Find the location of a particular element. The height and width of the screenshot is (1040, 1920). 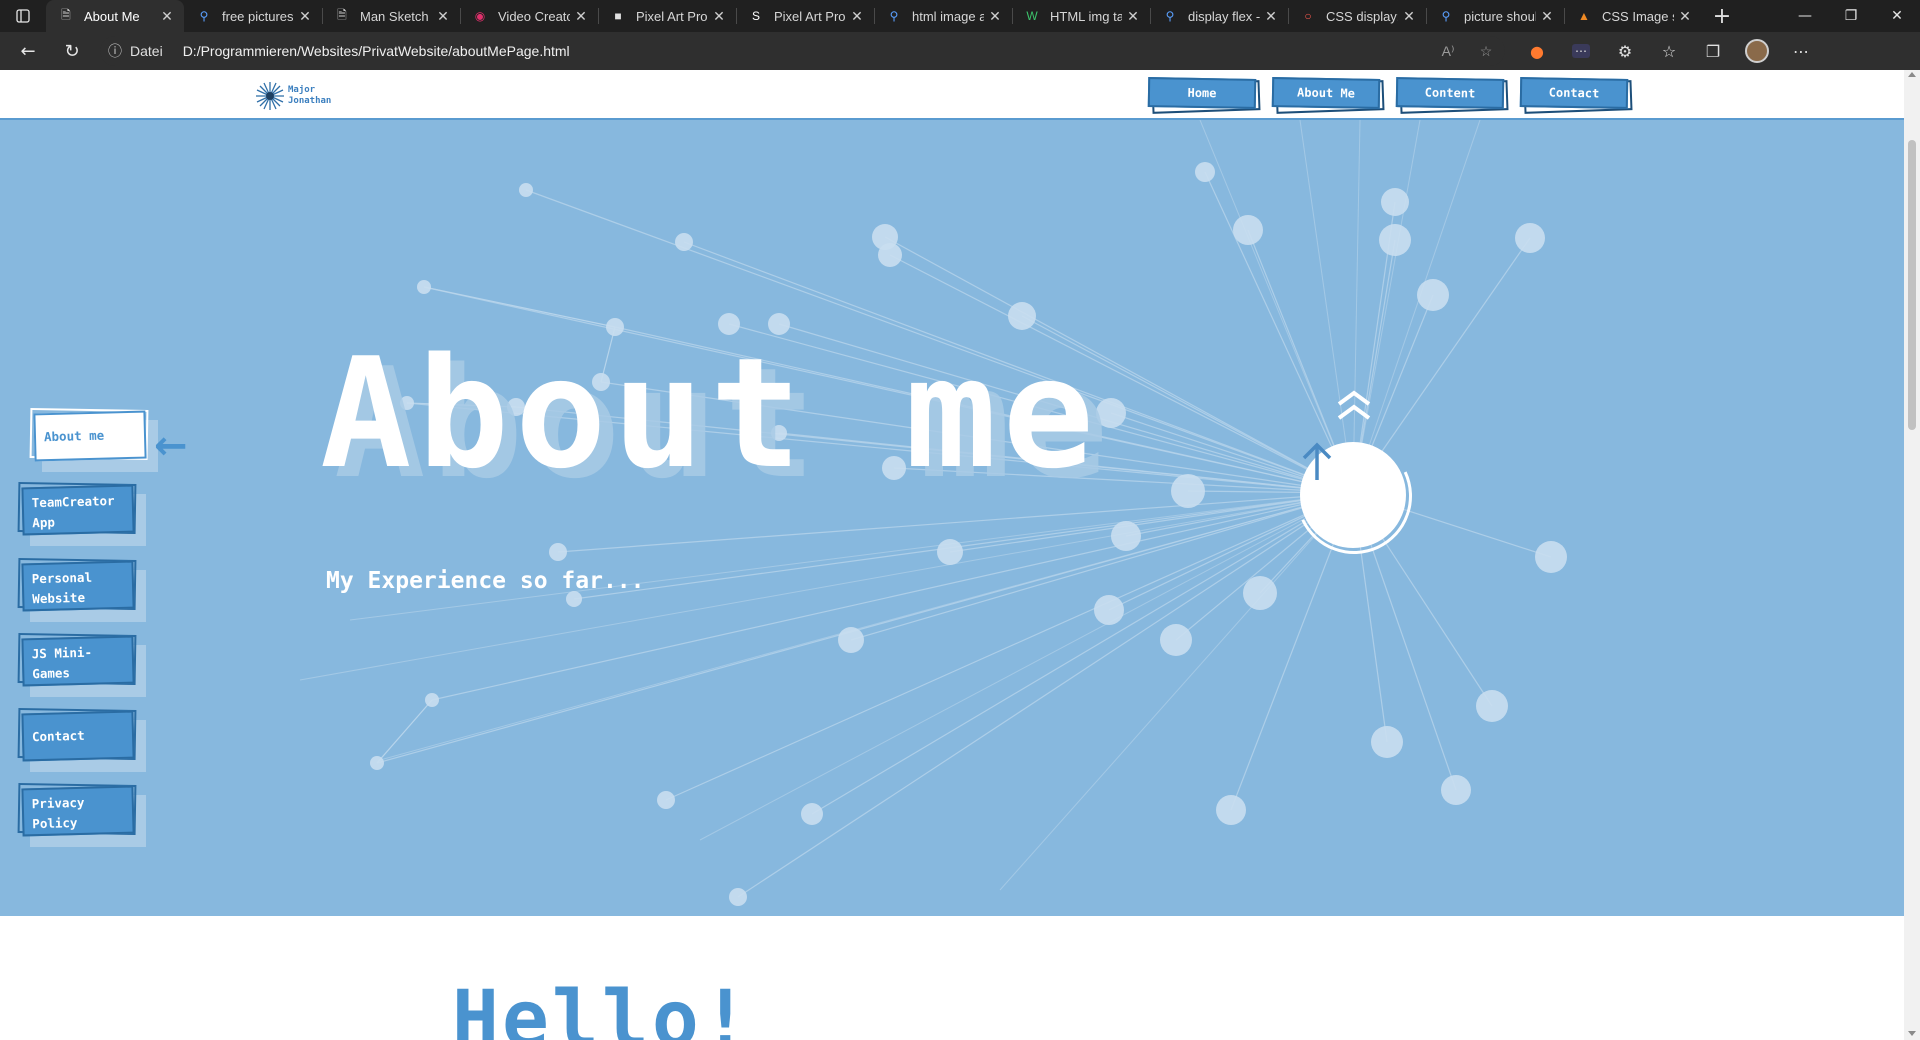

favorite-add-icon: ☆ is located at coordinates (1486, 51).